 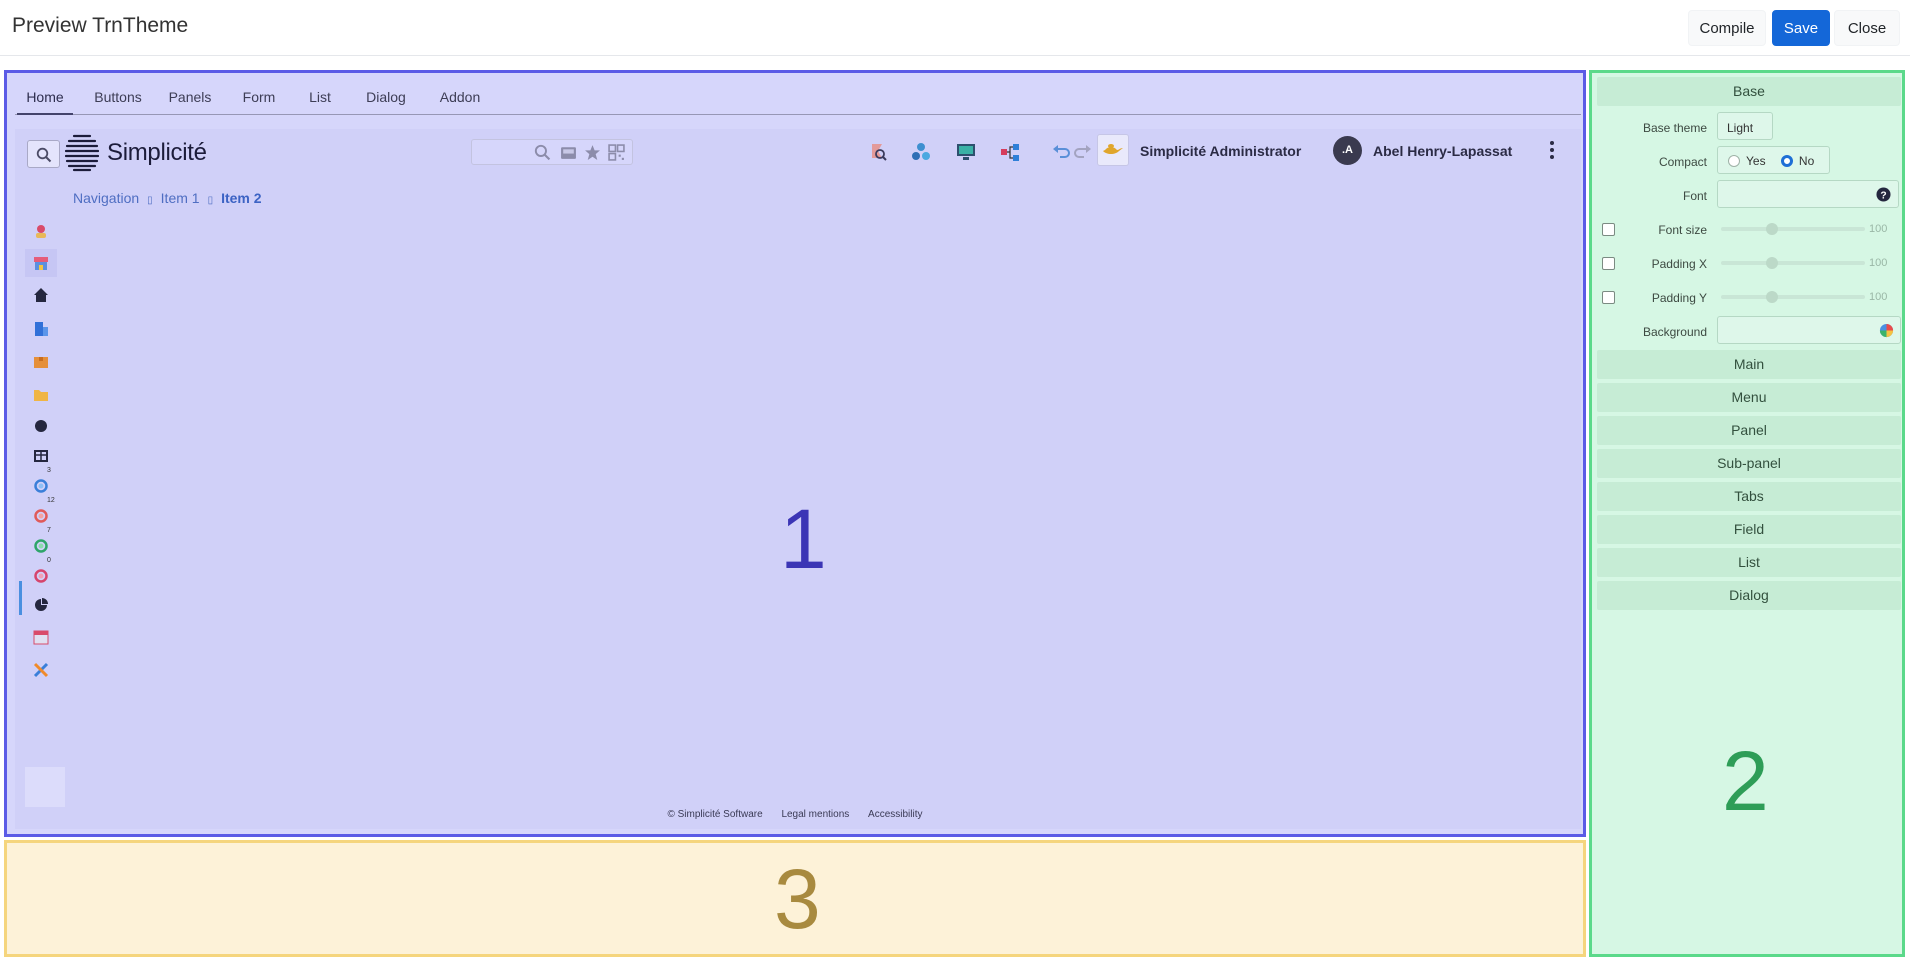 What do you see at coordinates (1674, 128) in the screenshot?
I see `base-theme-label: Base theme` at bounding box center [1674, 128].